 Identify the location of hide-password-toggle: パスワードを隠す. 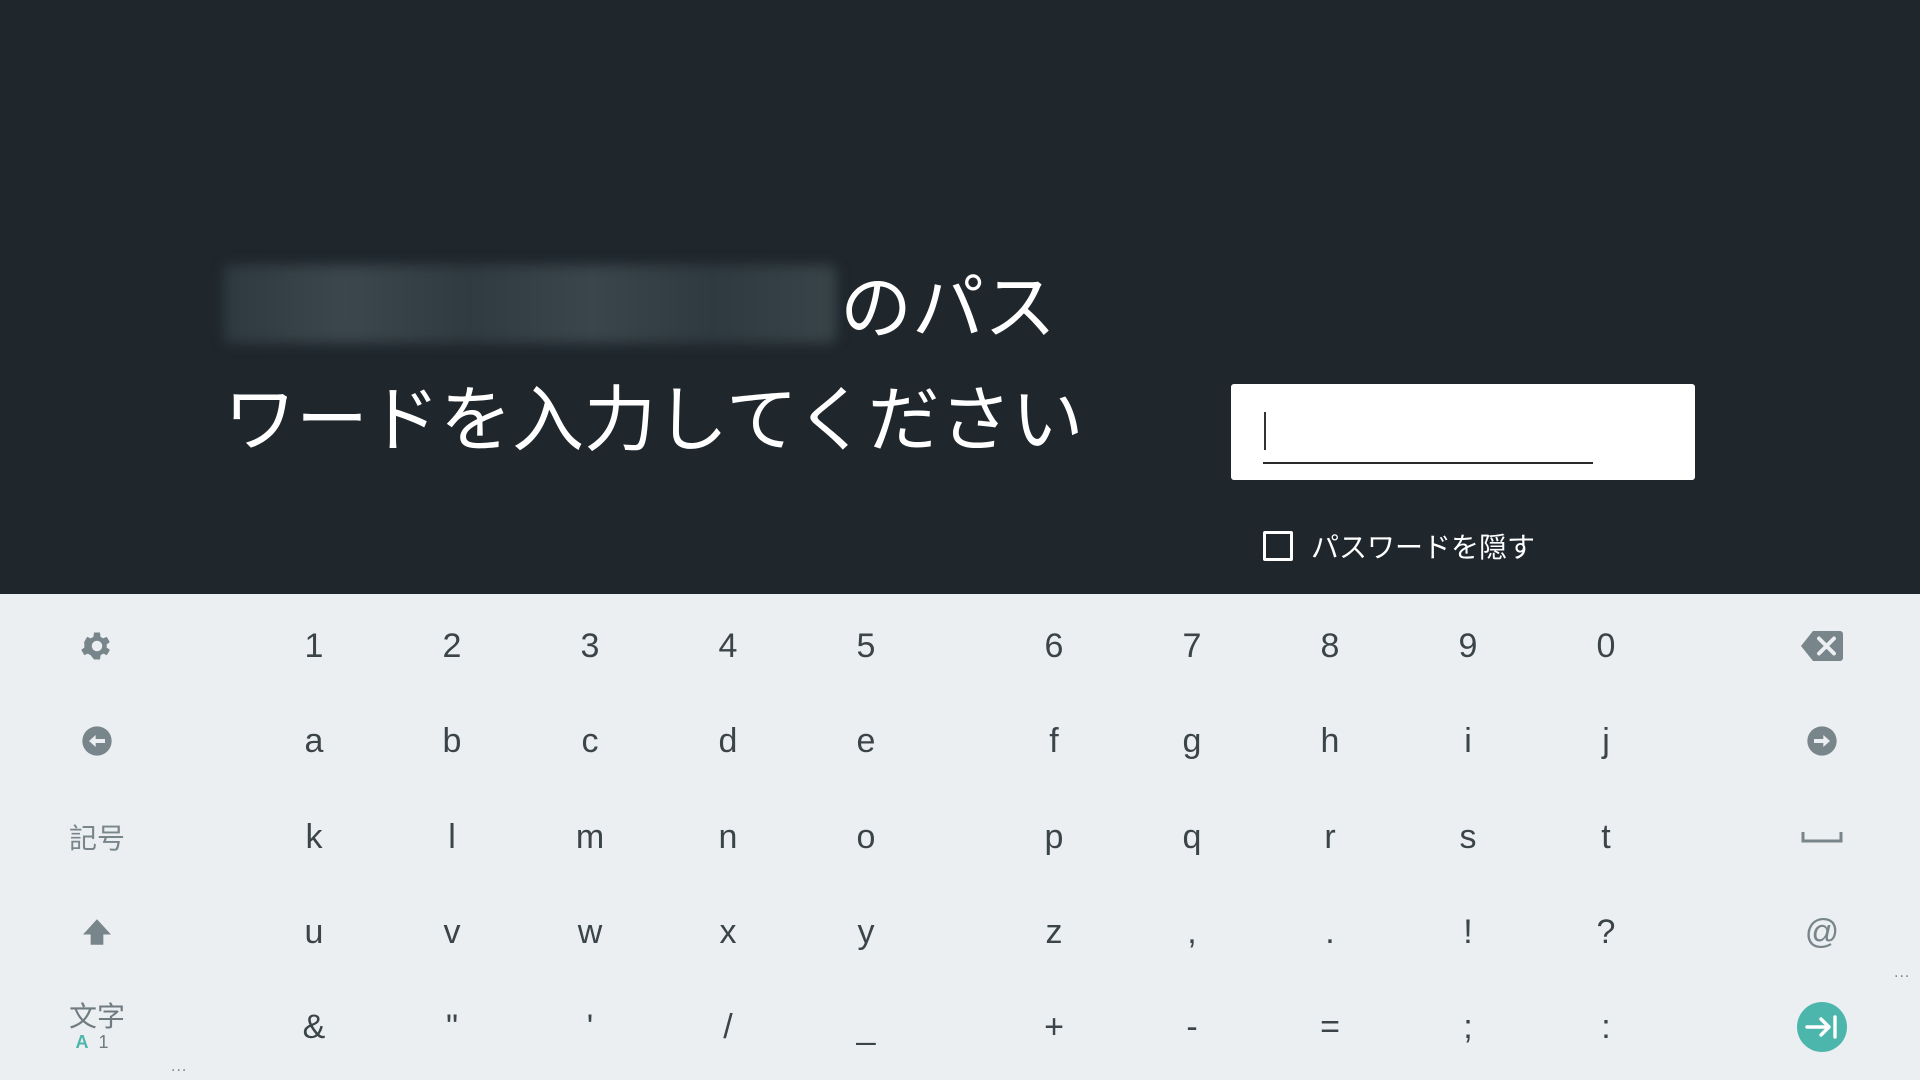
(1399, 546).